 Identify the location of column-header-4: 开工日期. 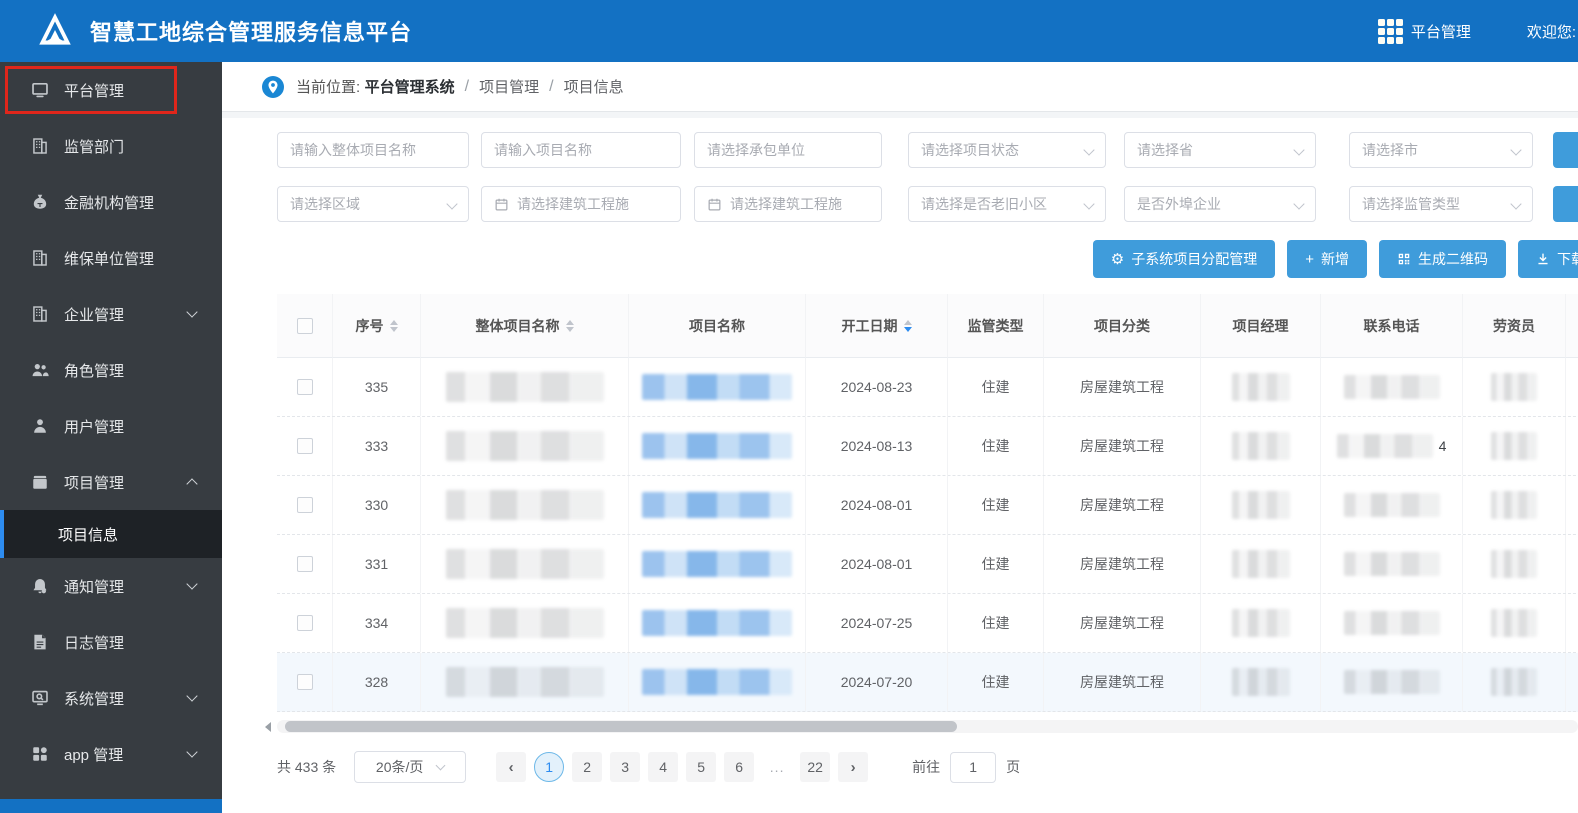
(877, 326).